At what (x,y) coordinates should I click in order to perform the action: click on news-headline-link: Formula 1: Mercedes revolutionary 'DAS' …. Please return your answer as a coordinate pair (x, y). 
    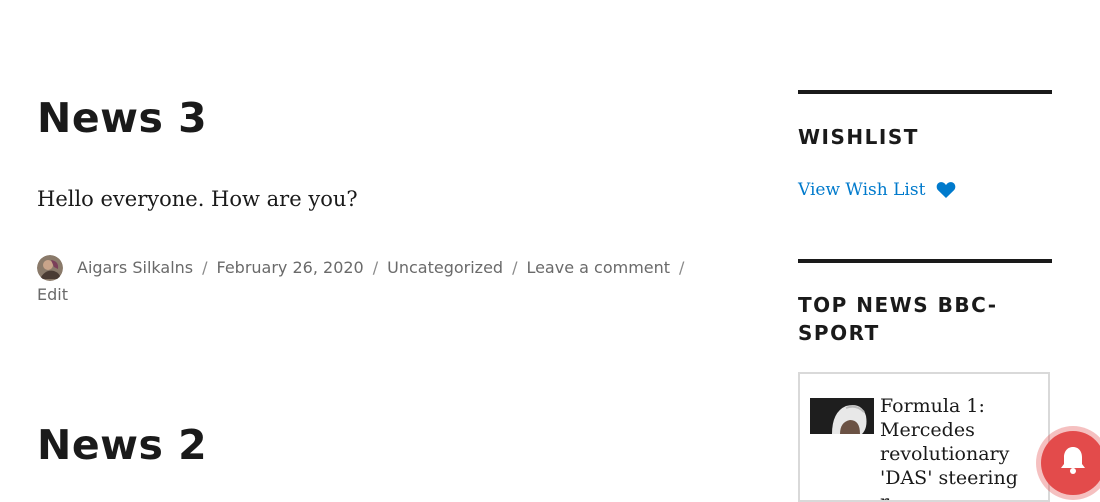
    Looking at the image, I should click on (961, 447).